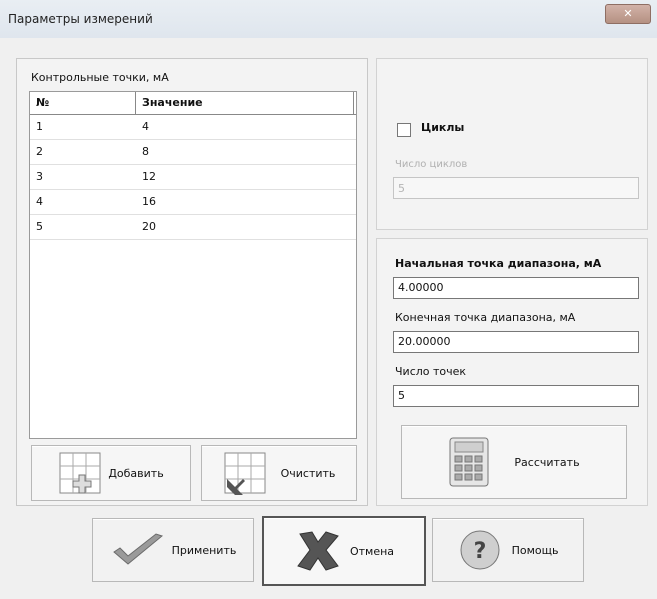  What do you see at coordinates (516, 396) in the screenshot?
I see `points-count-input: 5` at bounding box center [516, 396].